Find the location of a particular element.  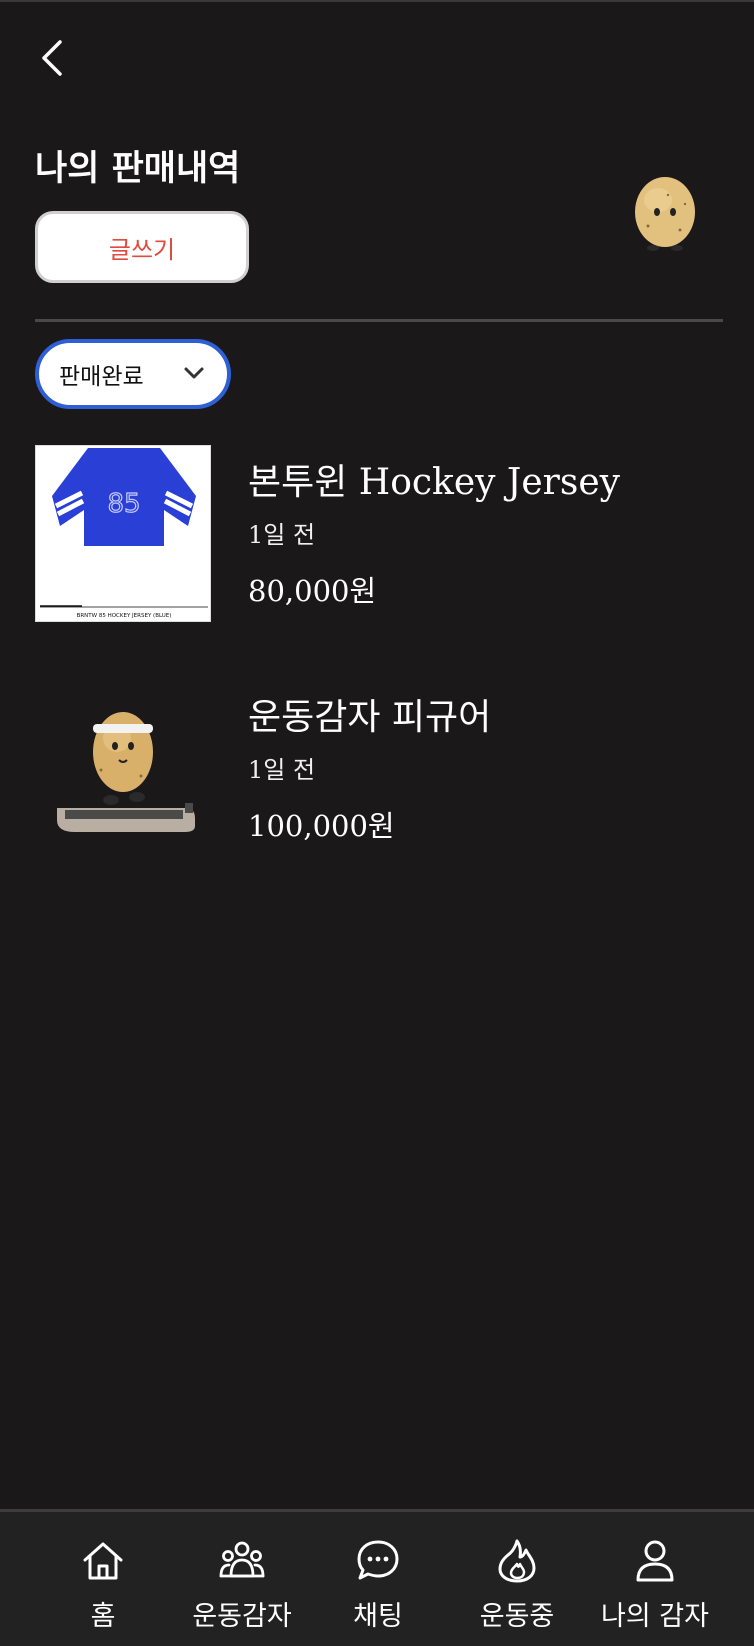

nav-home: 홈 is located at coordinates (103, 1579).